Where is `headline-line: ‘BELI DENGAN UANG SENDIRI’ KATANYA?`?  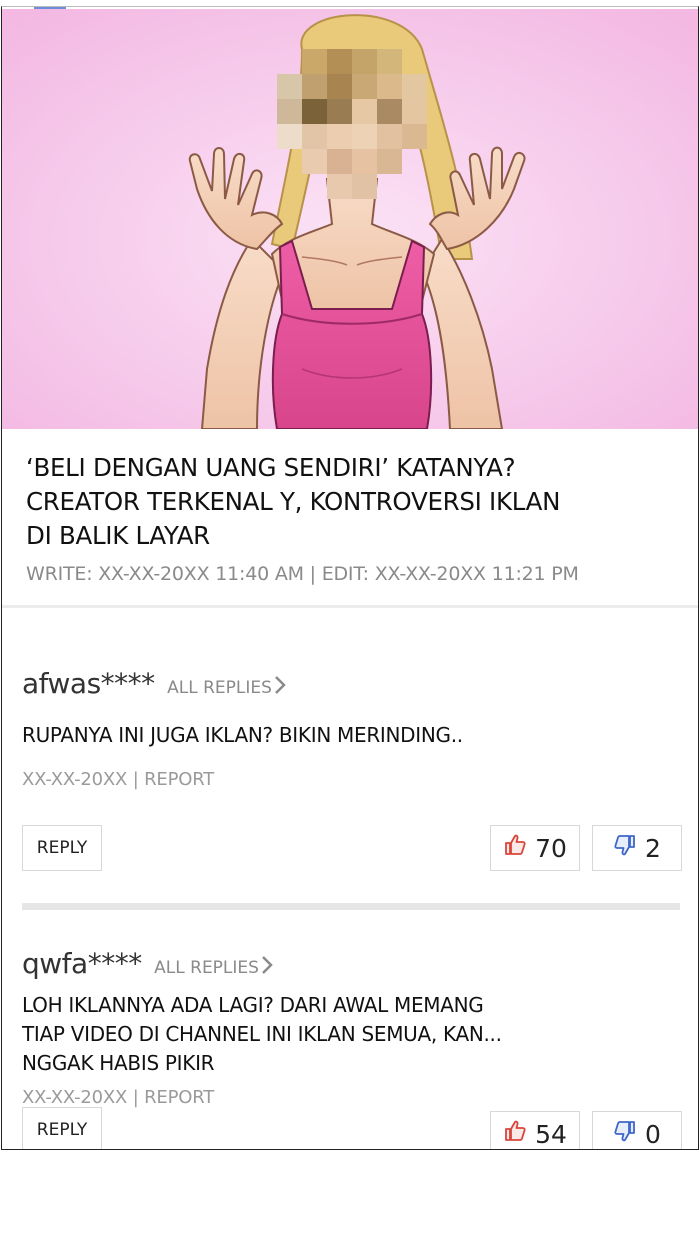 headline-line: ‘BELI DENGAN UANG SENDIRI’ KATANYA? is located at coordinates (271, 467).